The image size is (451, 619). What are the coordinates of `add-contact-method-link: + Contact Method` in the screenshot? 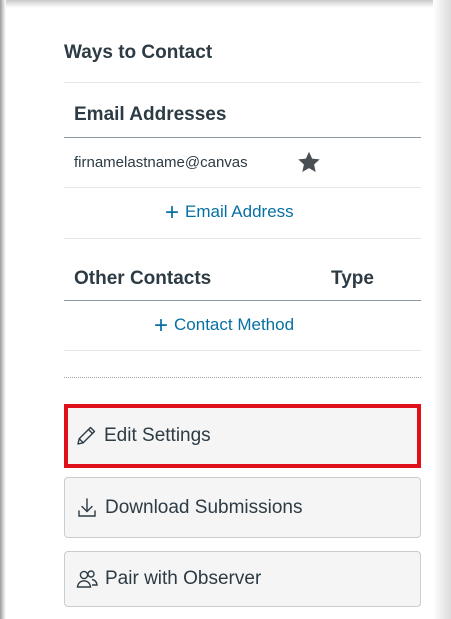 It's located at (224, 325).